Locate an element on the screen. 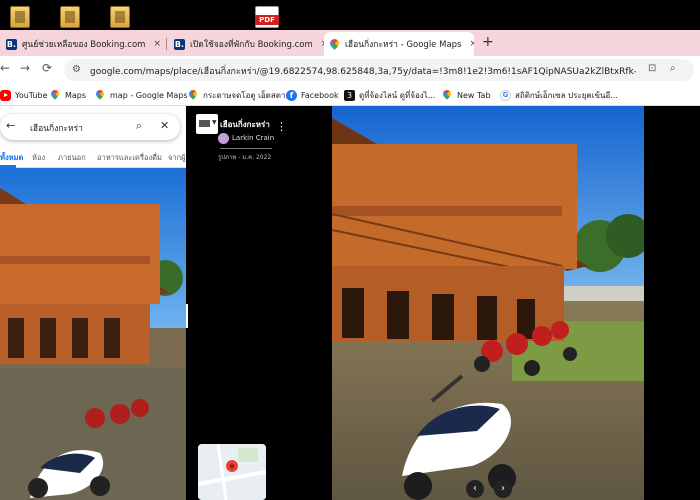 This screenshot has height=500, width=700. viewer-background is located at coordinates (672, 303).